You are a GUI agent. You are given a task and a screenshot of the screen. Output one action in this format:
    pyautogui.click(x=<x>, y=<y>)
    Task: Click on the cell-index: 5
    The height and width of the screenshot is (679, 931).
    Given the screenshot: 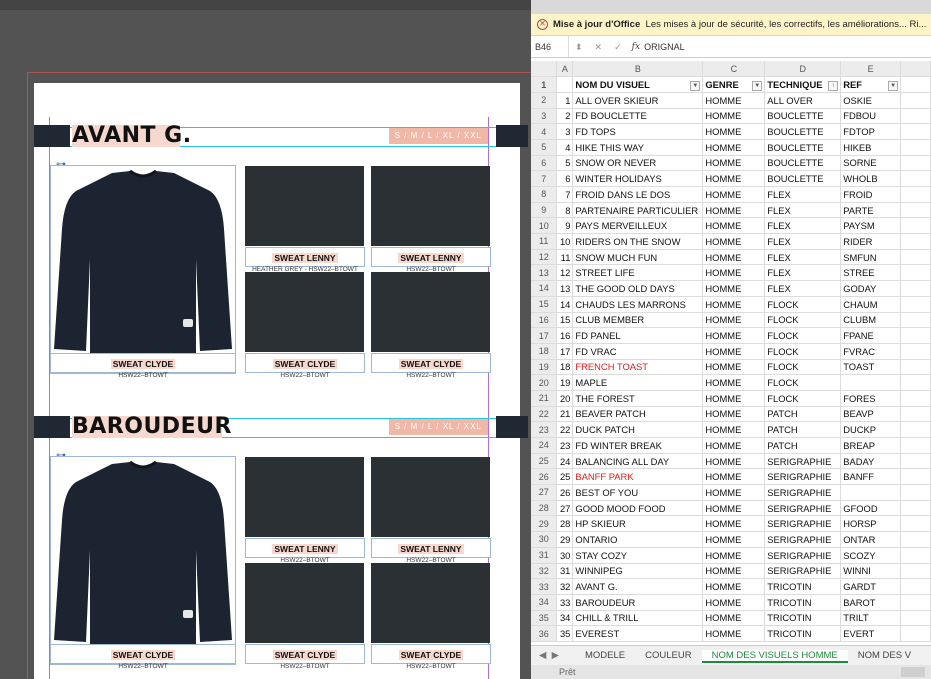 What is the action you would take?
    pyautogui.click(x=565, y=163)
    